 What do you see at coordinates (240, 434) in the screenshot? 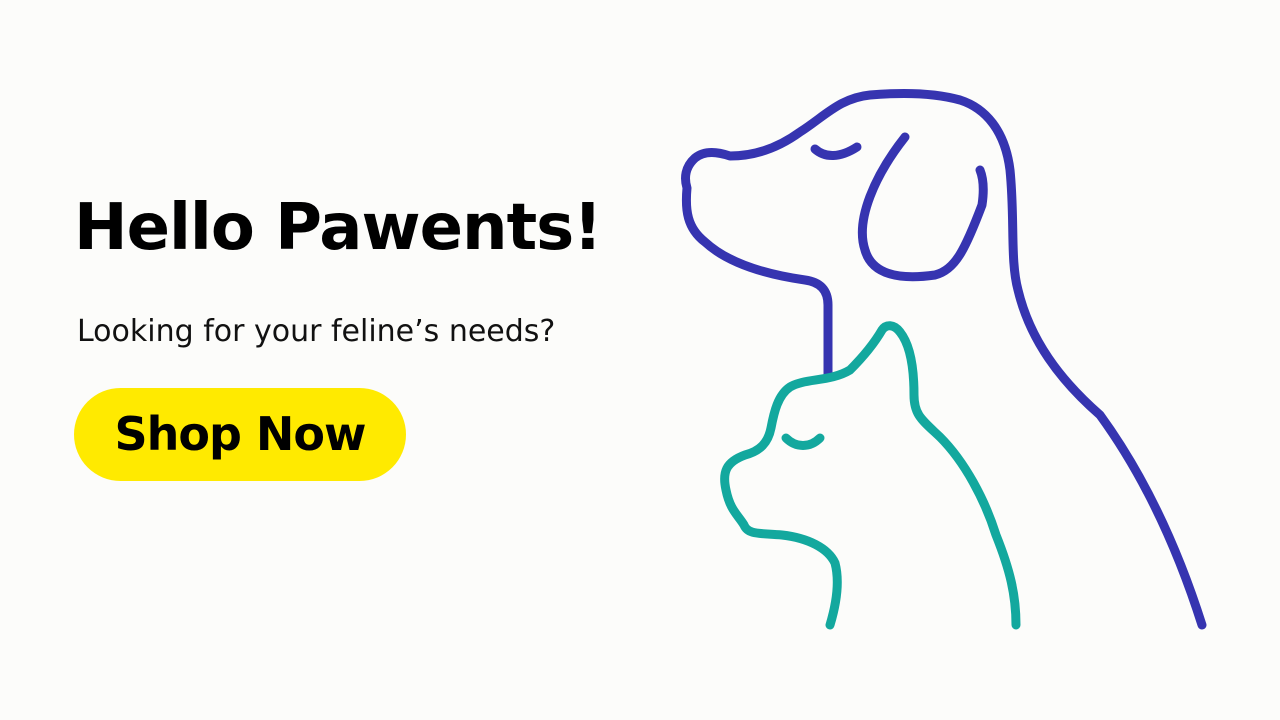
I see `shop-now-button: Shop Now` at bounding box center [240, 434].